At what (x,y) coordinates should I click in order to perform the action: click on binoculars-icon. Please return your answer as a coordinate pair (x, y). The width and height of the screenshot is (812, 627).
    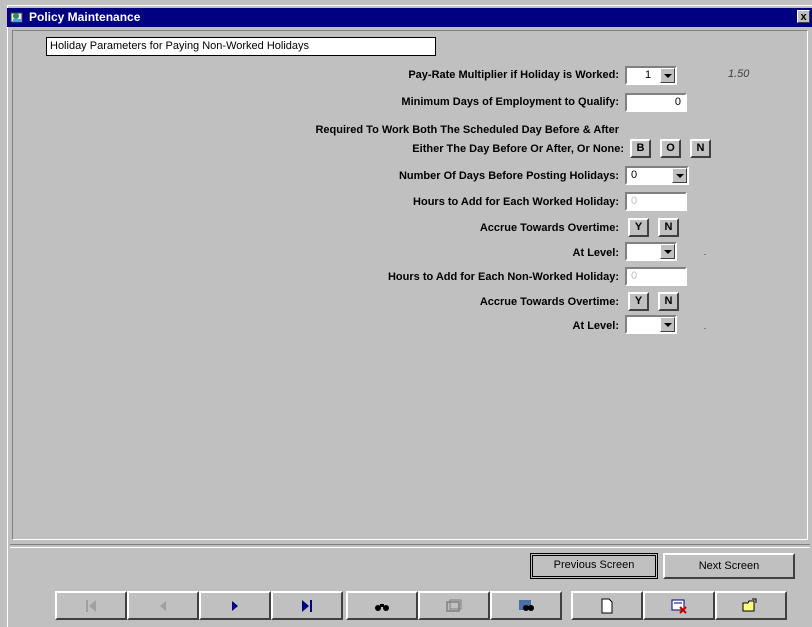
    Looking at the image, I should click on (382, 607).